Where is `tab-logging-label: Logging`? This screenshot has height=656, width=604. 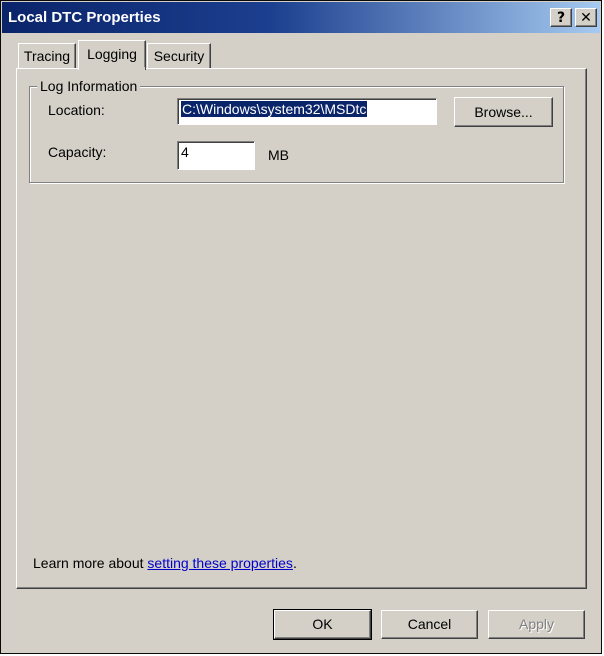 tab-logging-label: Logging is located at coordinates (112, 54).